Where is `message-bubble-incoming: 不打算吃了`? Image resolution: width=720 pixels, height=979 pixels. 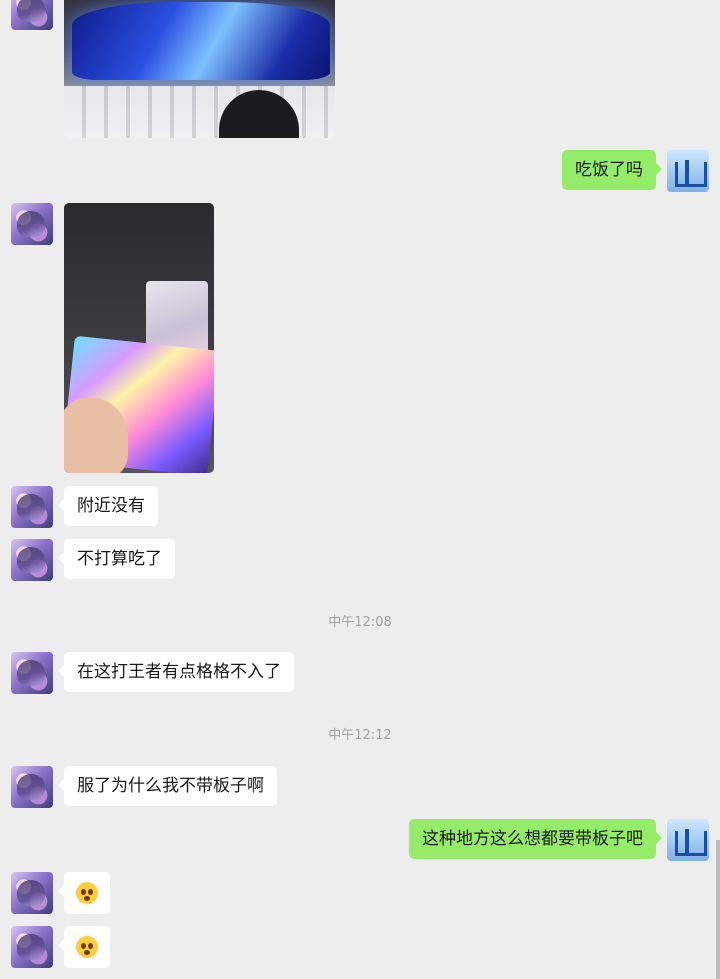 message-bubble-incoming: 不打算吃了 is located at coordinates (116, 559).